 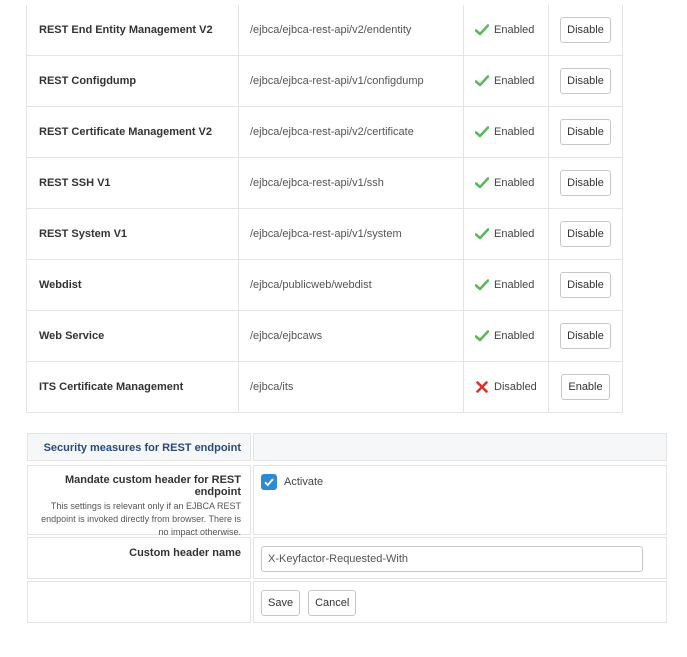 What do you see at coordinates (132, 285) in the screenshot?
I see `service-name: Webdist` at bounding box center [132, 285].